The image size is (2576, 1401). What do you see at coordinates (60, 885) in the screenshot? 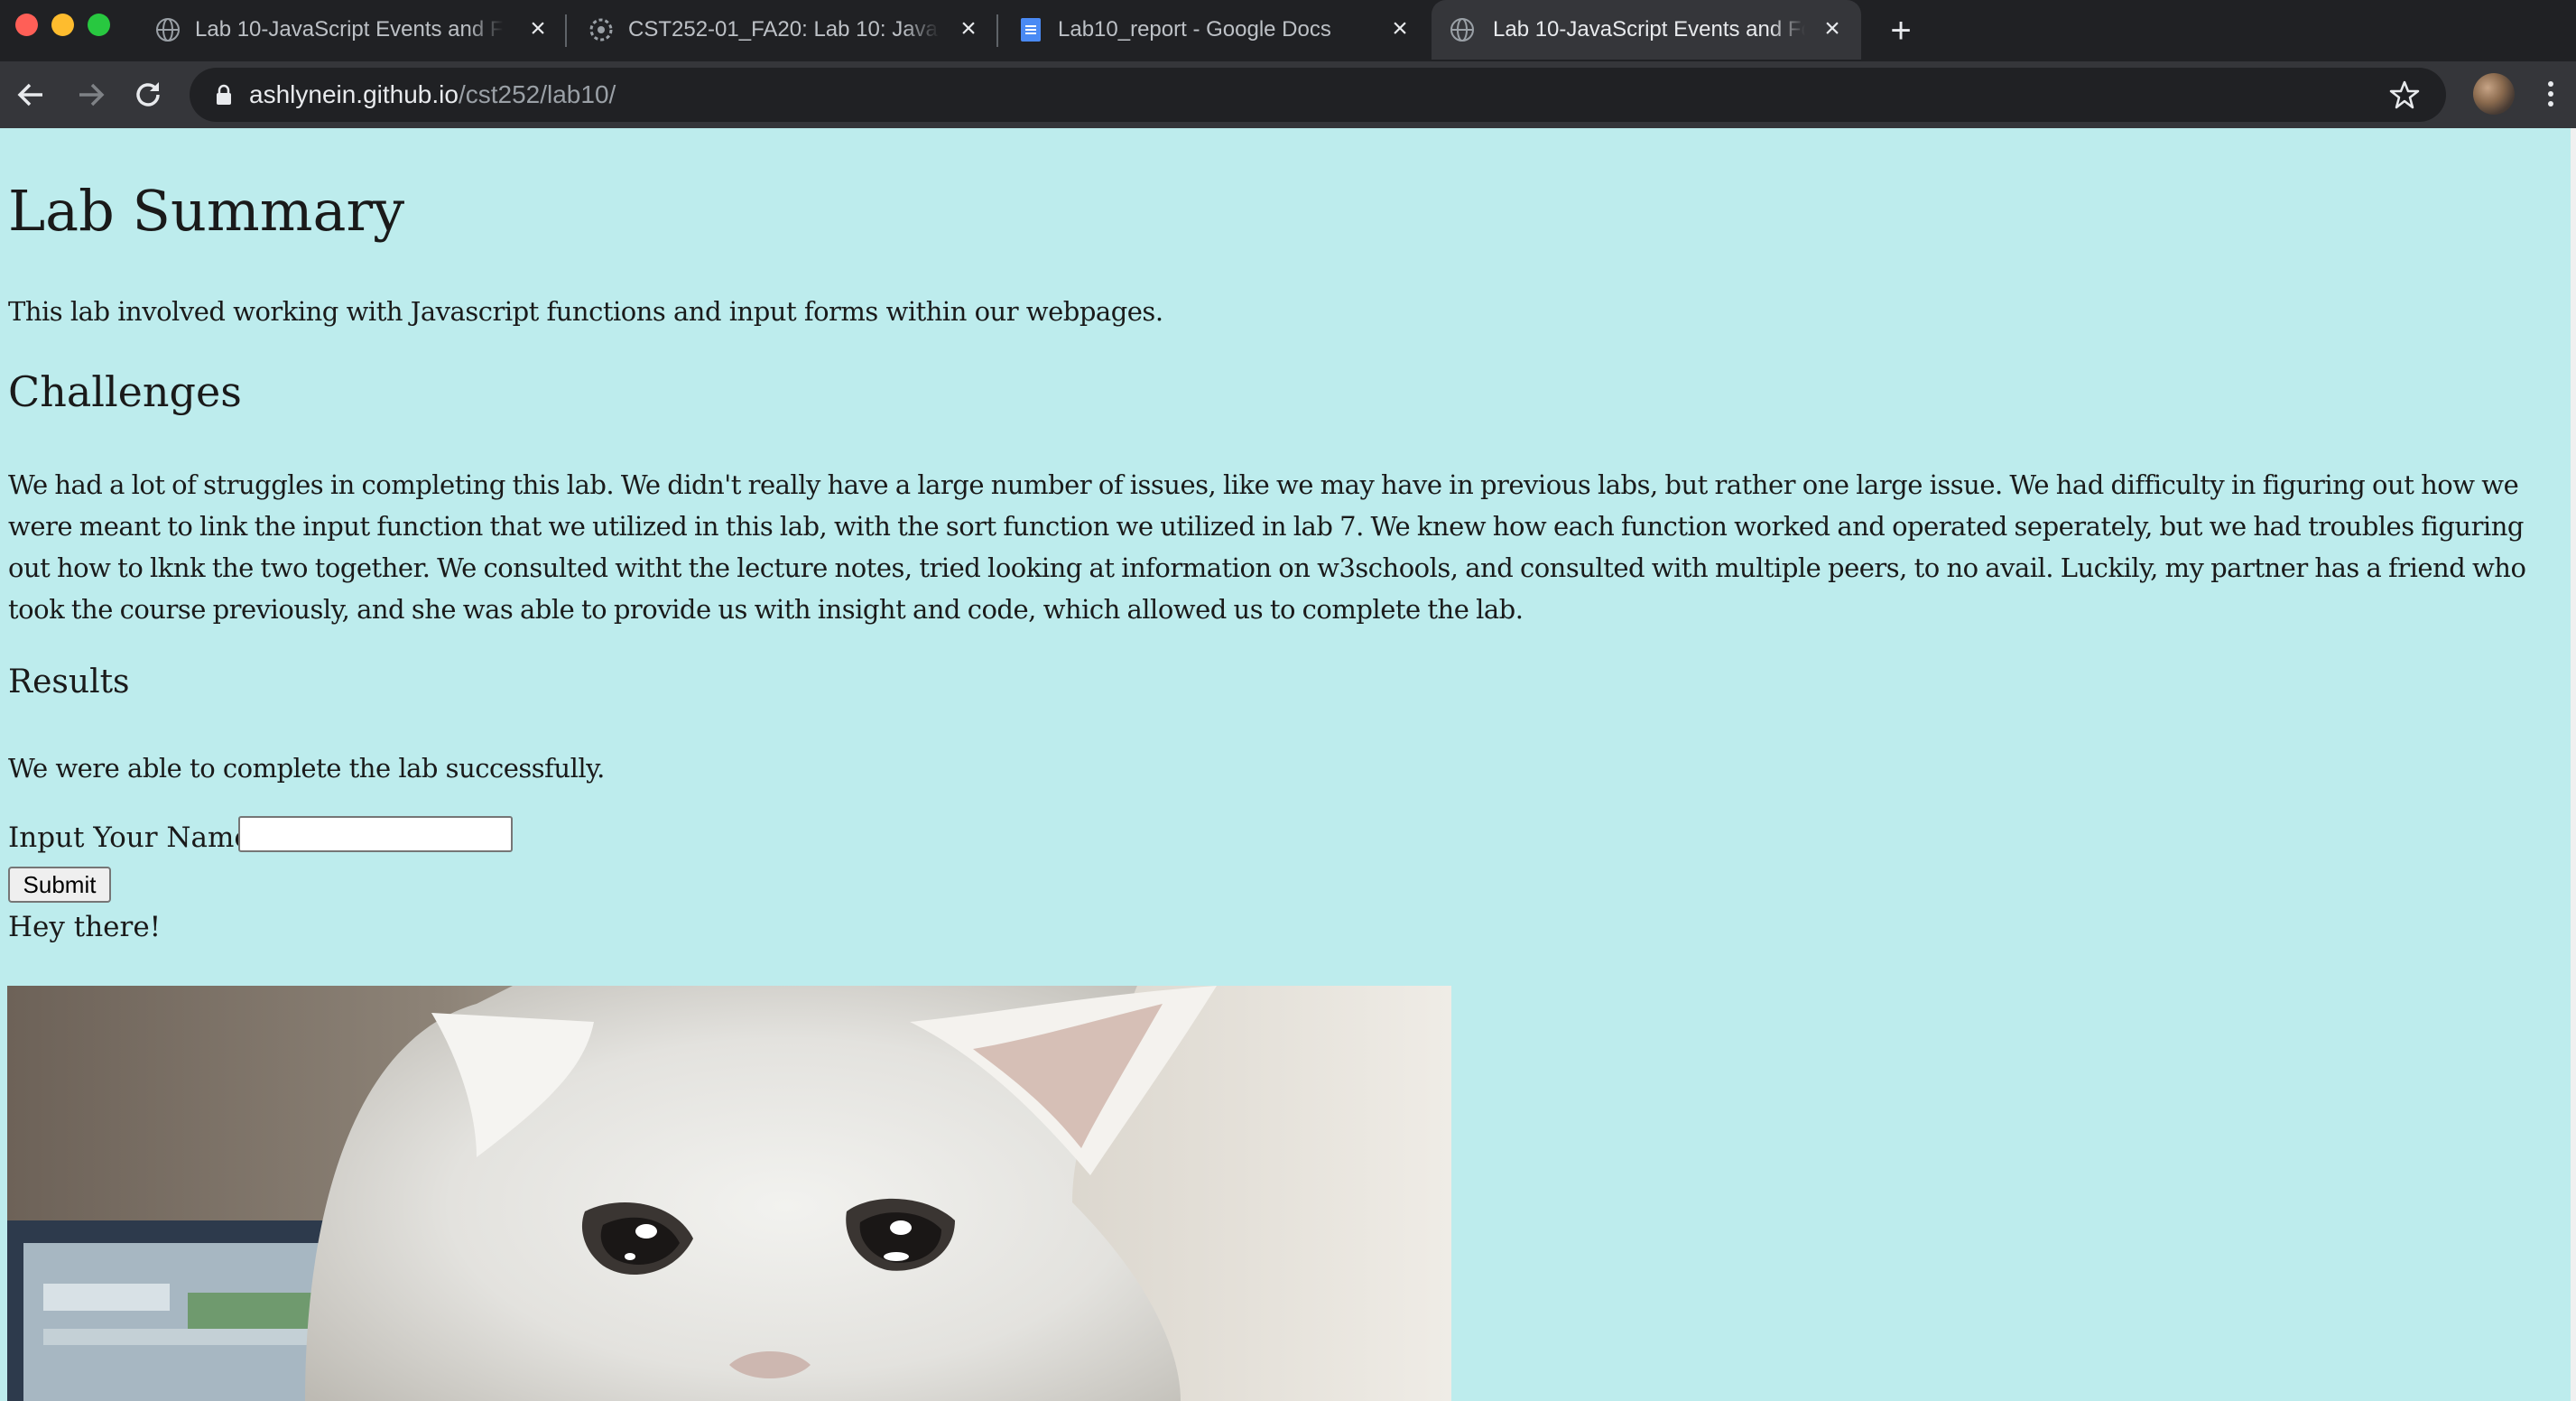
I see `submit-button: Submit` at bounding box center [60, 885].